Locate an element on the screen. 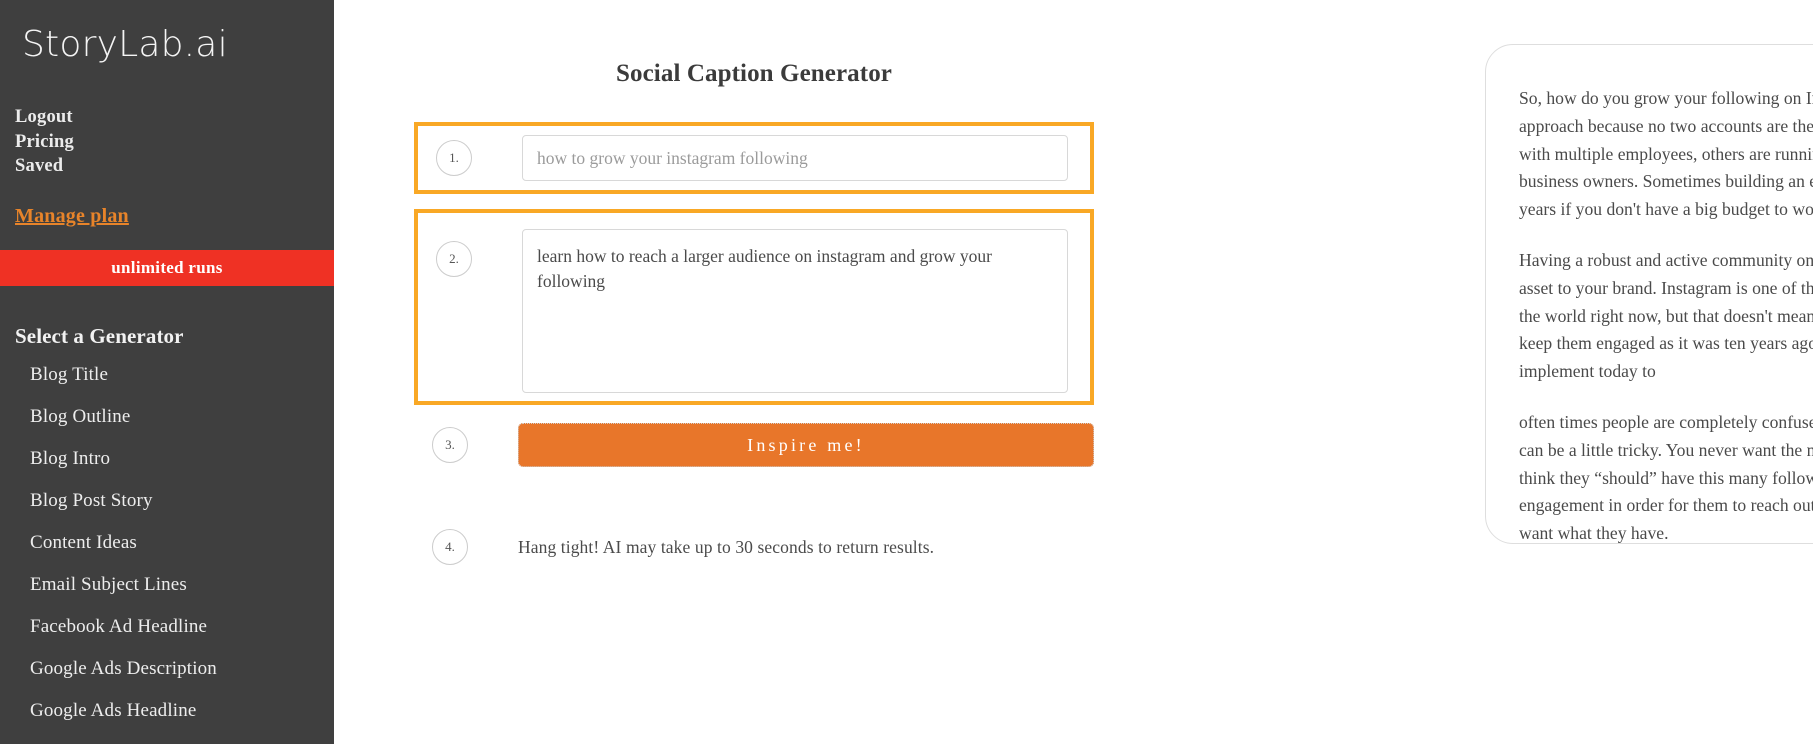  account-links: Logout Pricing Saved is located at coordinates (167, 142).